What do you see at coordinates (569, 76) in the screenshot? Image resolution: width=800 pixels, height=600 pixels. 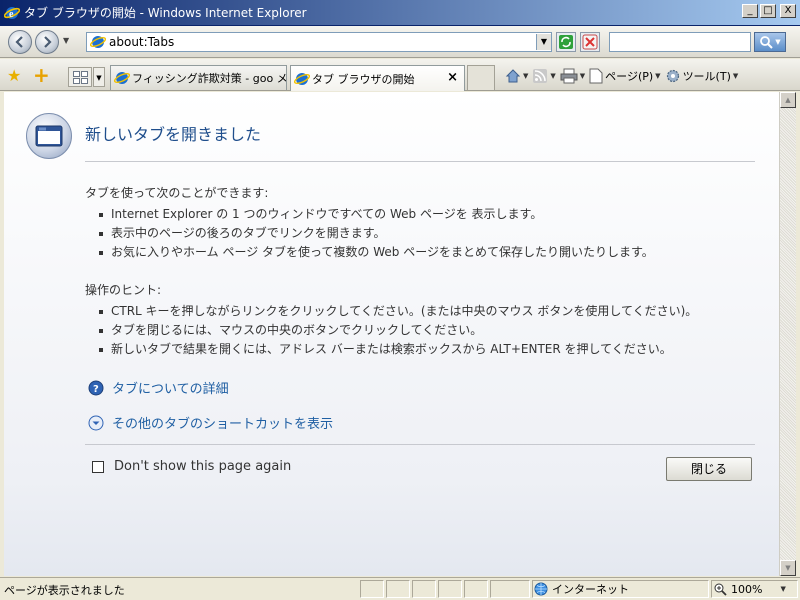 I see `printer-icon` at bounding box center [569, 76].